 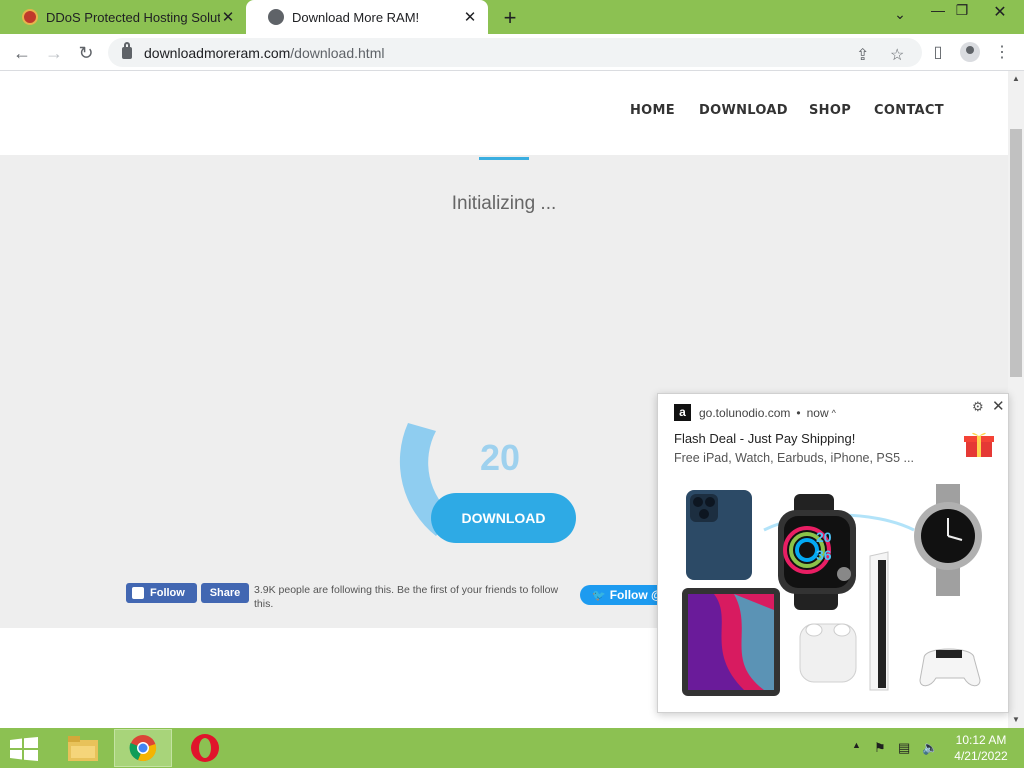 I want to click on bookmark-star-icon: ☆, so click(x=897, y=55).